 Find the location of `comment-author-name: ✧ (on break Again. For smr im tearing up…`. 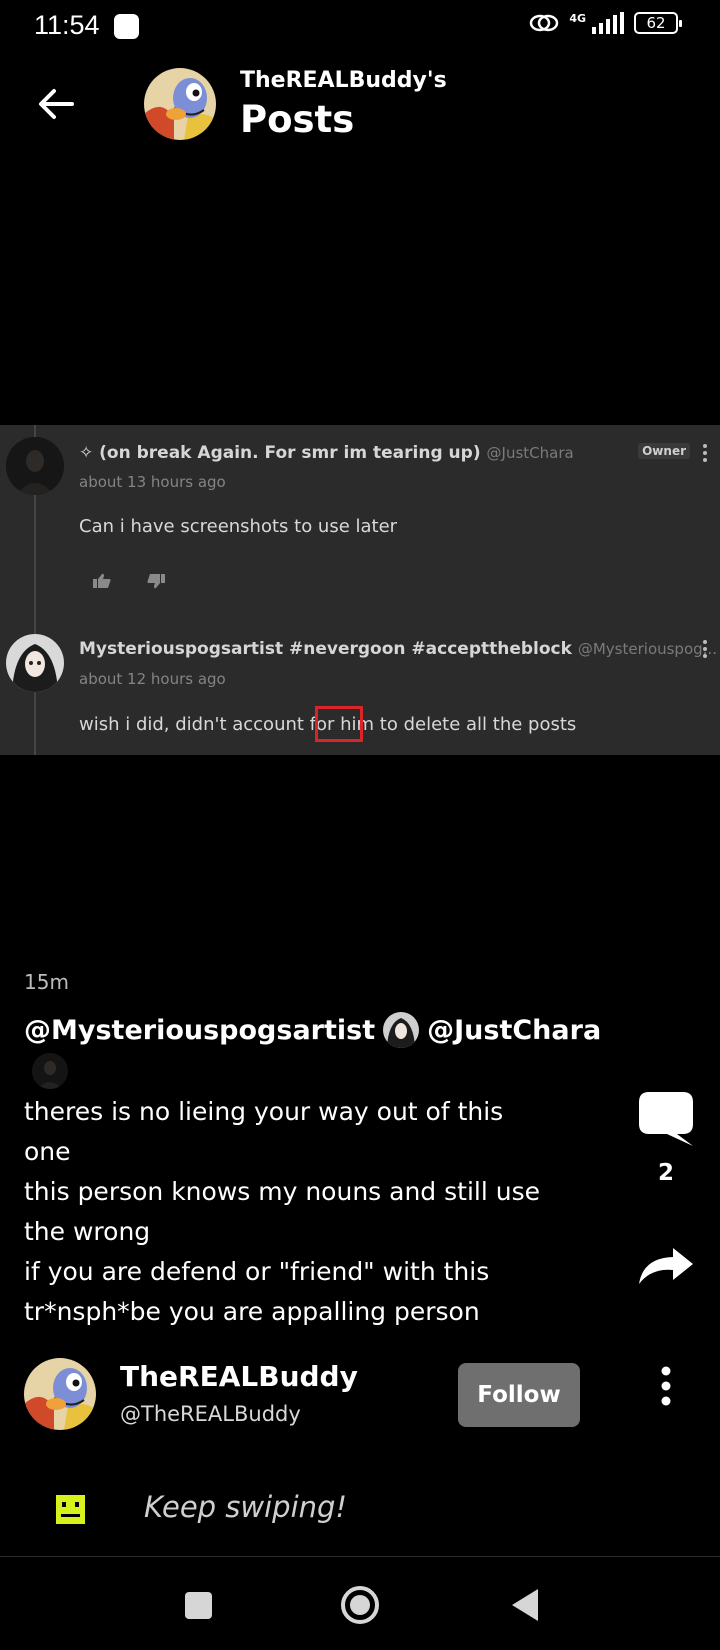

comment-author-name: ✧ (on break Again. For smr im tearing up… is located at coordinates (280, 453).